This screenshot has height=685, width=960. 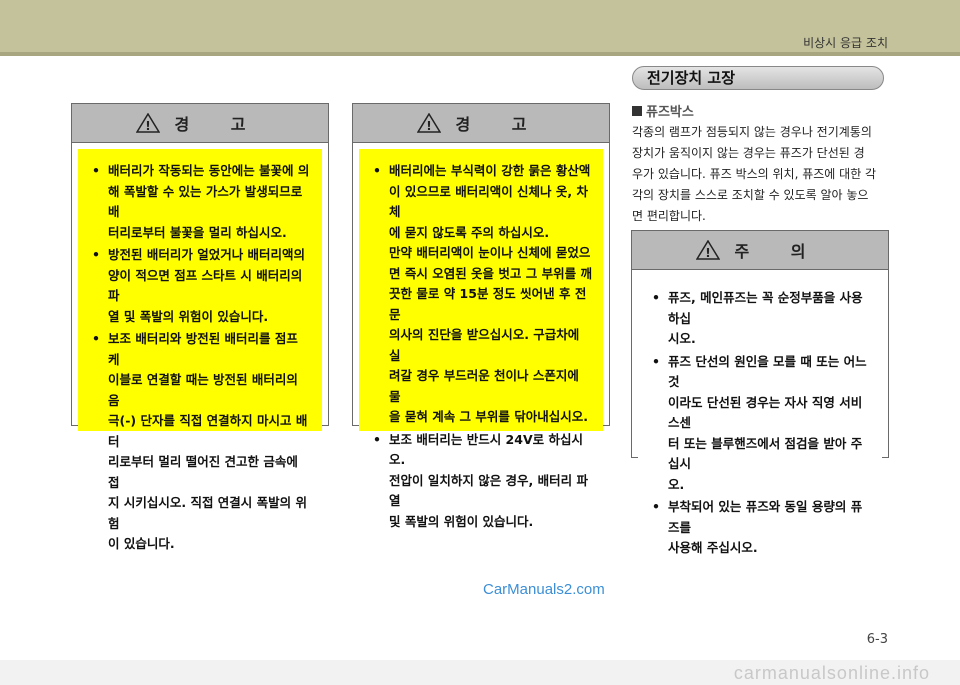 I want to click on text-line: 면 즉시 오염된 옷을 벗고 그 부위를 깨, so click(x=490, y=273).